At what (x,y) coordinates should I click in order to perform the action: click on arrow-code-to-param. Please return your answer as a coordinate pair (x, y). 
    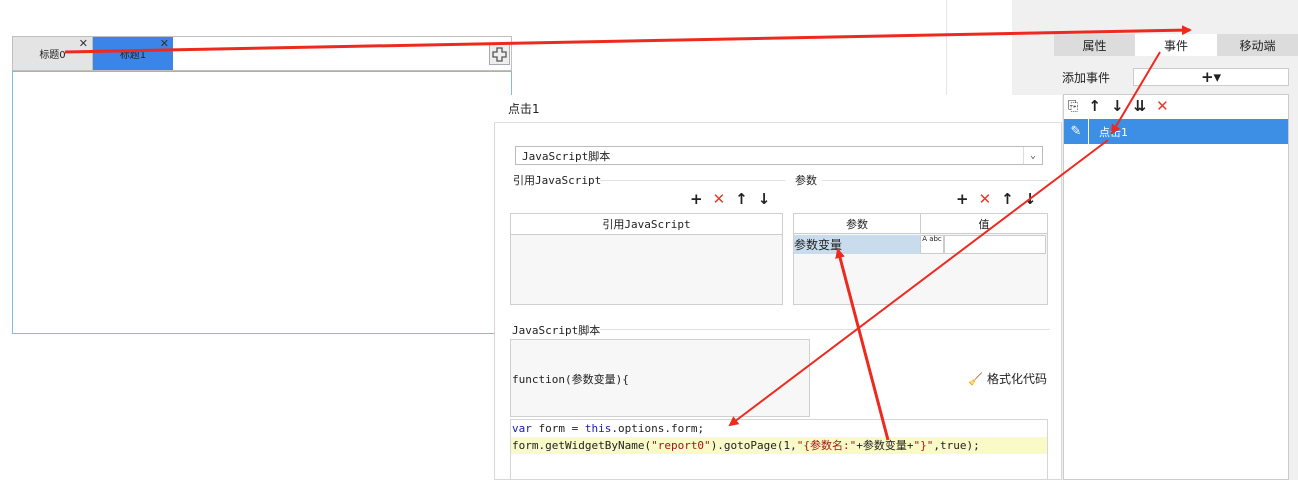
    Looking at the image, I should click on (862, 344).